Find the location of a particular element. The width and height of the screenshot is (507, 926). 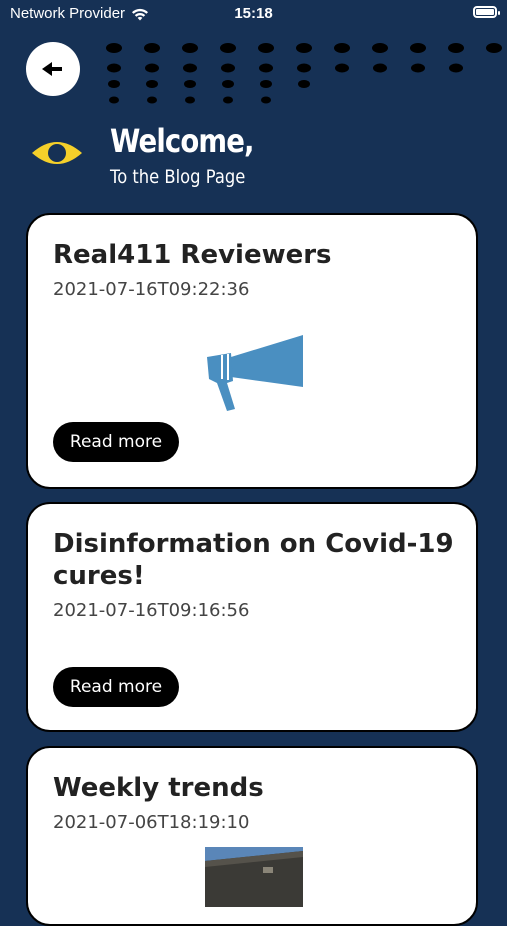

back-arrow-icon is located at coordinates (52, 69).